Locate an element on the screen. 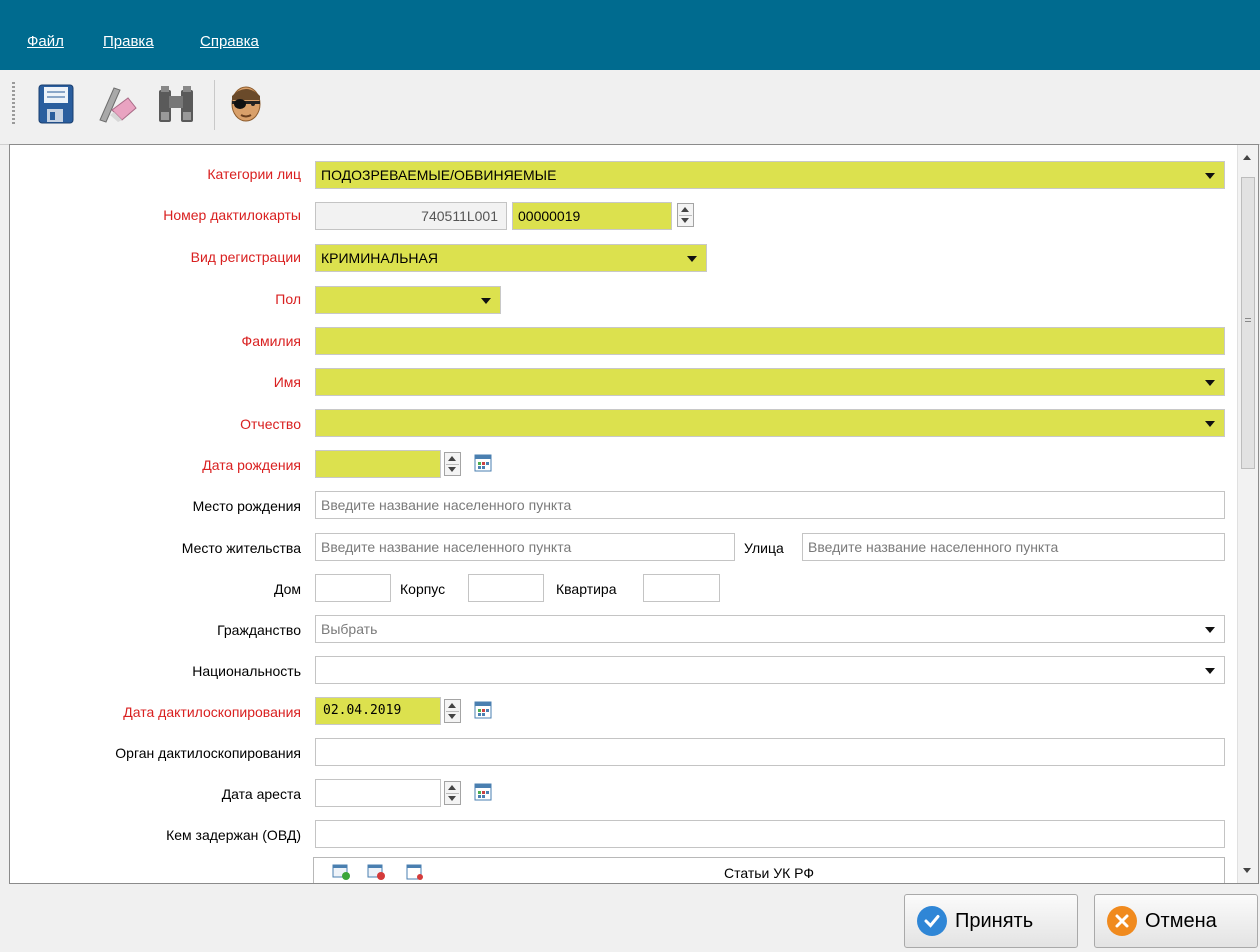 The image size is (1260, 952). scrollbar-thumb is located at coordinates (1248, 323).